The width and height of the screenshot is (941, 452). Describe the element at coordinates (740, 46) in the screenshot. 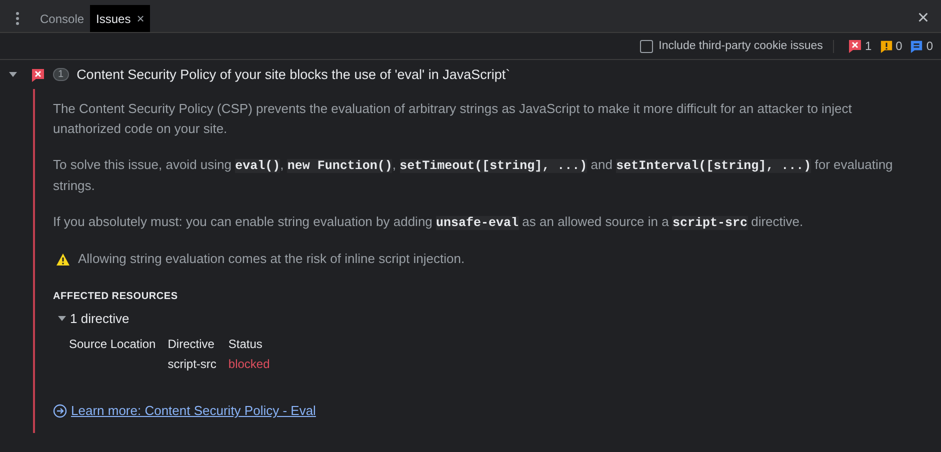

I see `checkbox-label: Include third-party cookie issues` at that location.